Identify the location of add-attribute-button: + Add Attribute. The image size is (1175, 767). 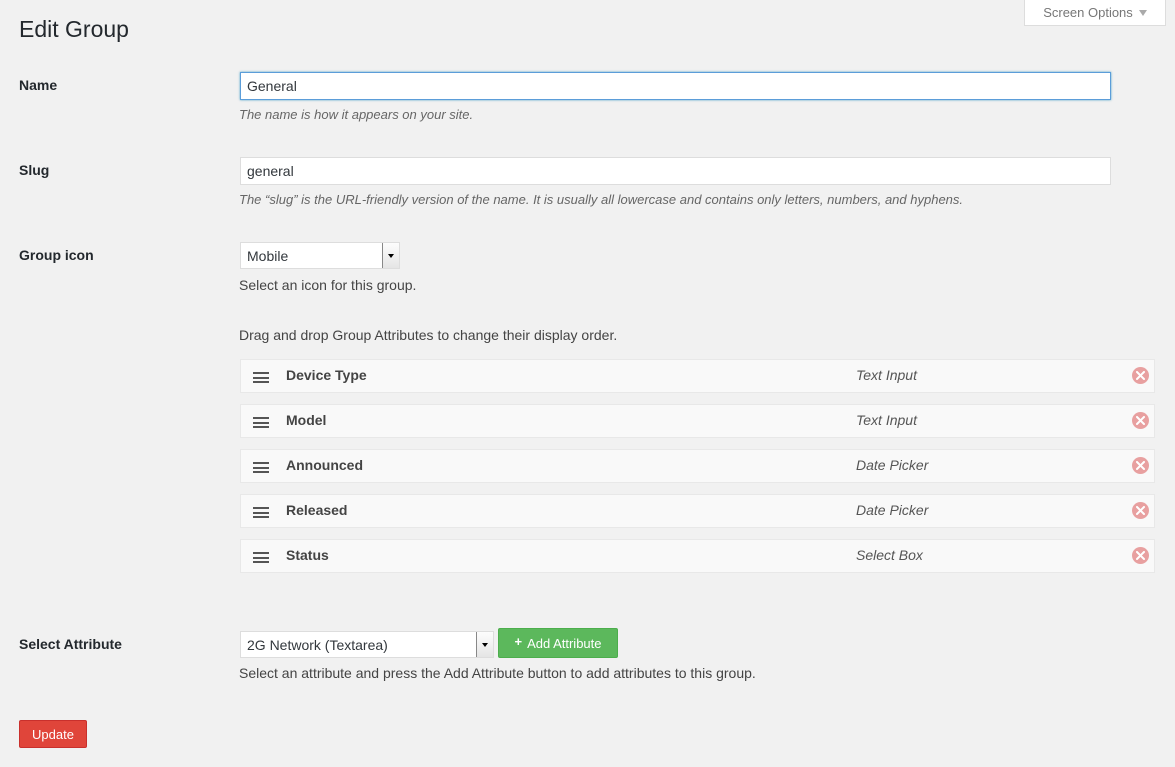
(558, 643).